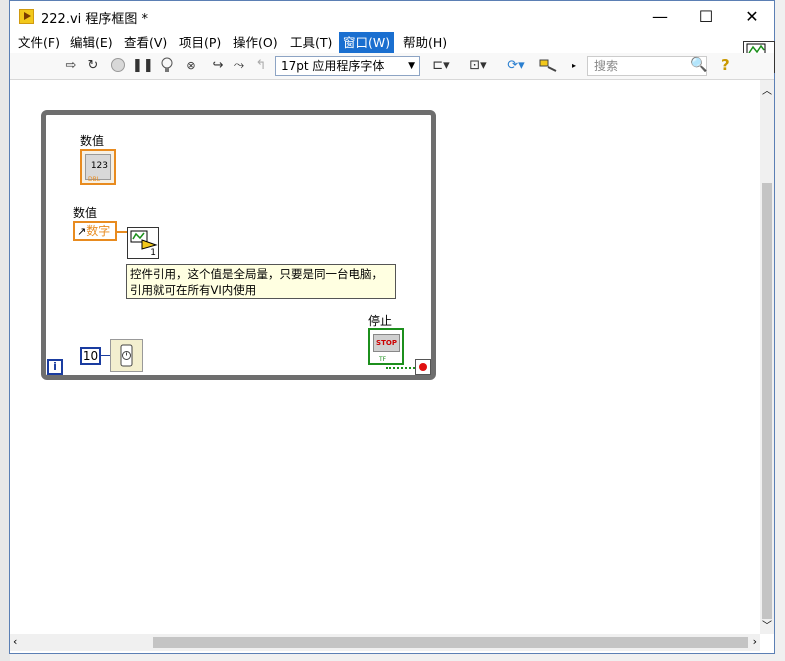  I want to click on horizontal-scroll-thumb, so click(450, 642).